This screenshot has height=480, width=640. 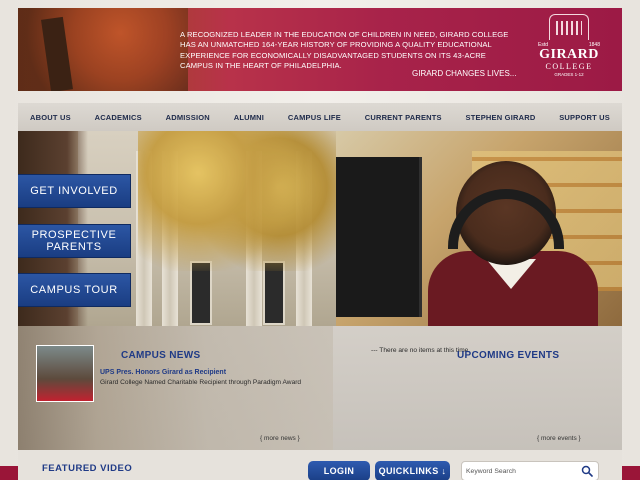 What do you see at coordinates (501, 117) in the screenshot?
I see `nav-stephen-girard: STEPHEN GIRARD` at bounding box center [501, 117].